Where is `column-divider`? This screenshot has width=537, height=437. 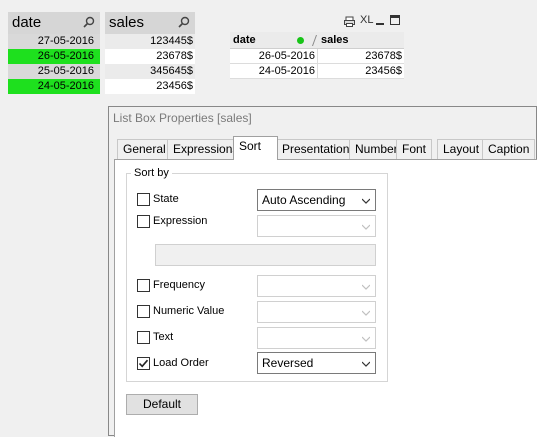 column-divider is located at coordinates (314, 40).